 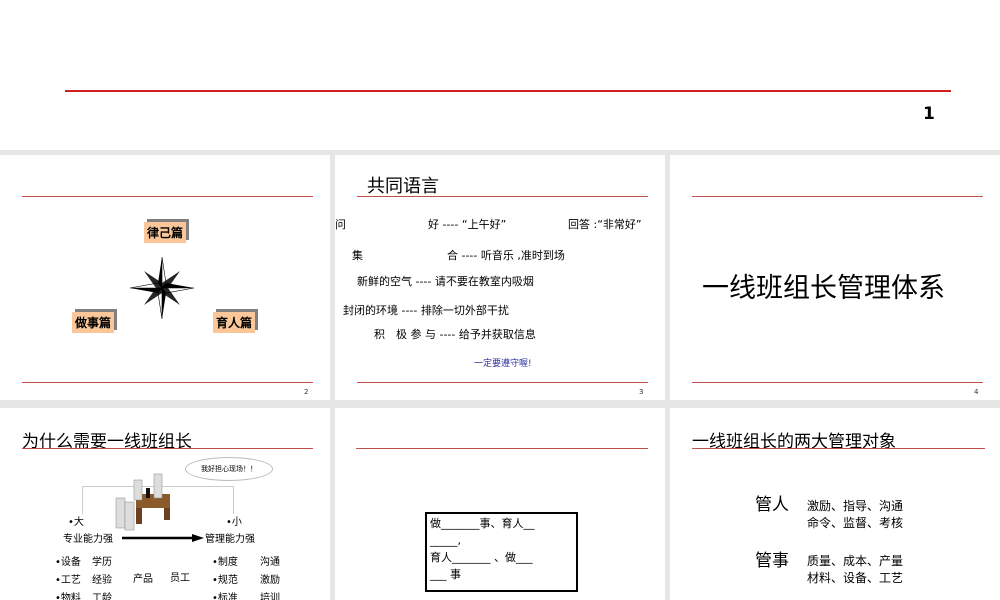 I want to click on mid-staff: 员工, so click(x=180, y=578).